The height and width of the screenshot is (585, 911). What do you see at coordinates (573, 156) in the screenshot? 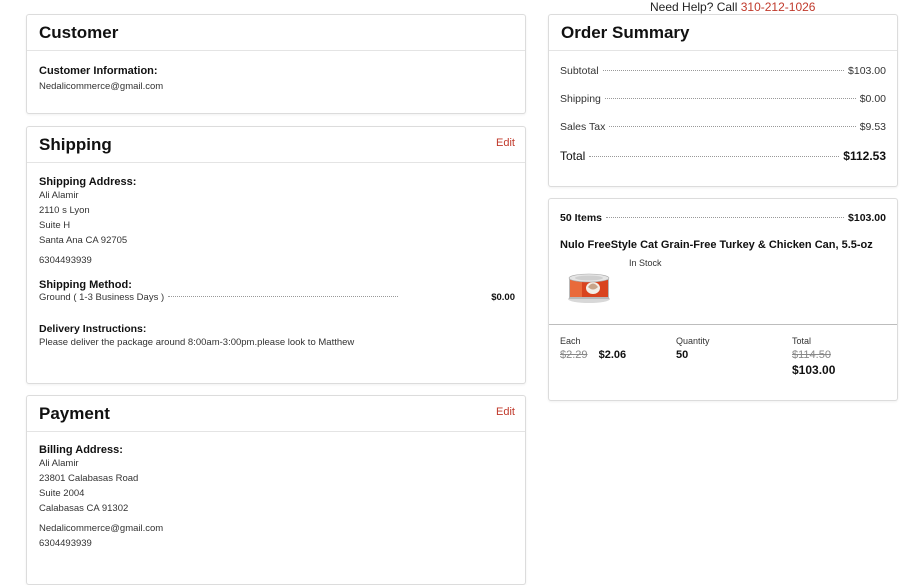
I see `order-total-label: Total` at bounding box center [573, 156].